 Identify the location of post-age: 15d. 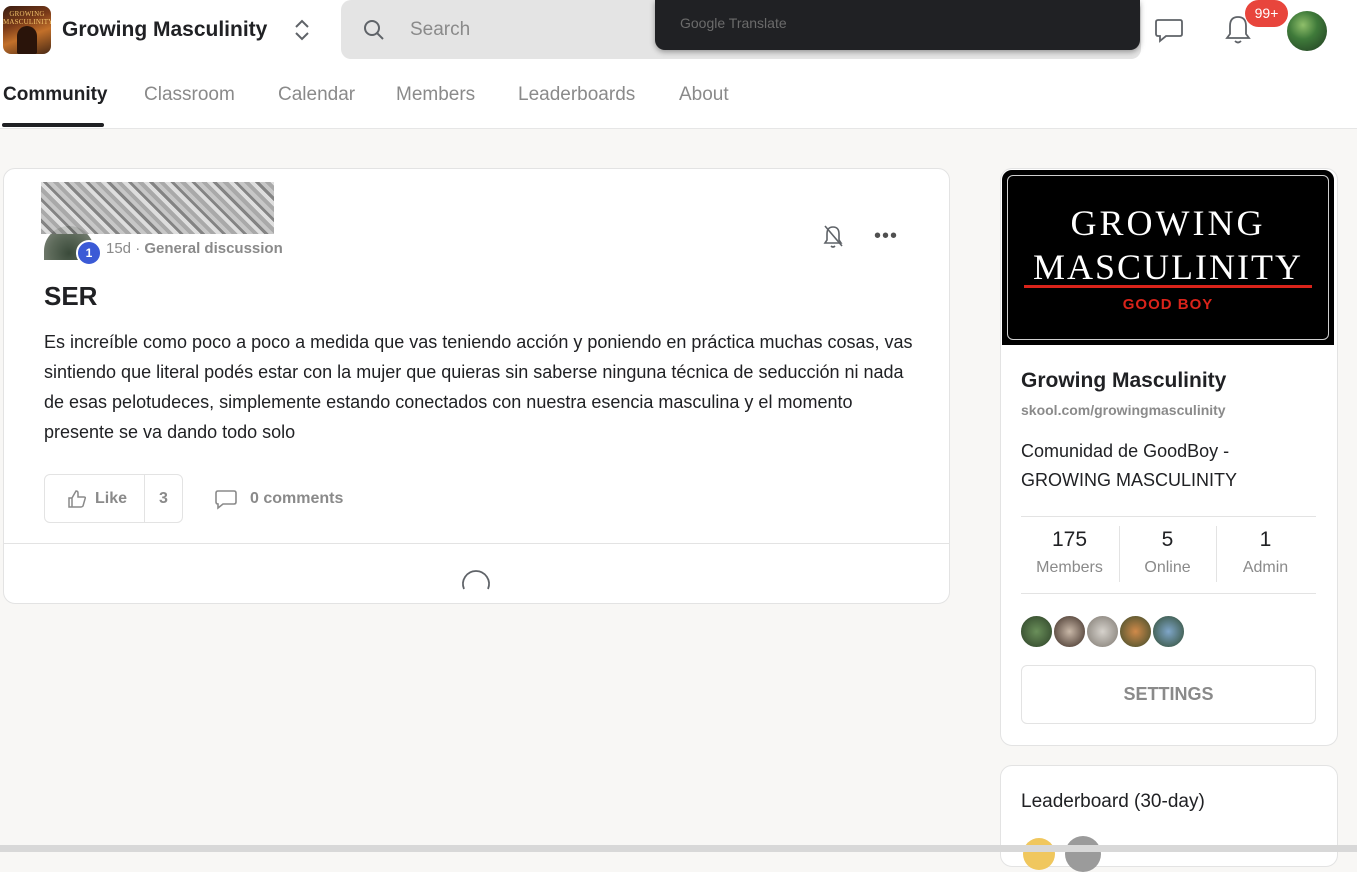
(119, 248).